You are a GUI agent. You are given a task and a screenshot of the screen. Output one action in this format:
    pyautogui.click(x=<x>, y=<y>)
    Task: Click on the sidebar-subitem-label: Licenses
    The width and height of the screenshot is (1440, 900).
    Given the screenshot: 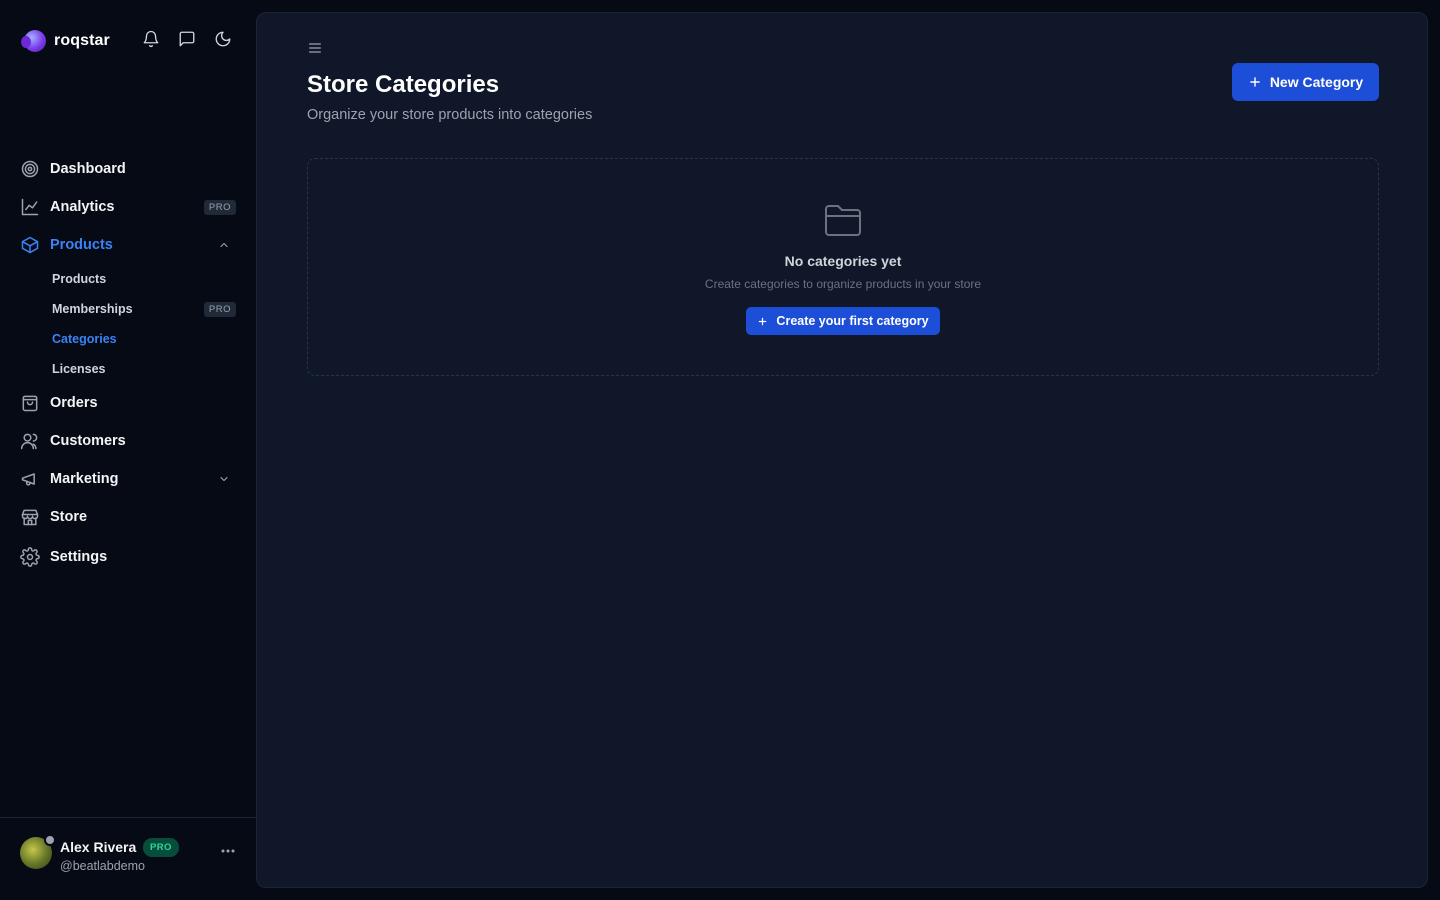 What is the action you would take?
    pyautogui.click(x=79, y=369)
    